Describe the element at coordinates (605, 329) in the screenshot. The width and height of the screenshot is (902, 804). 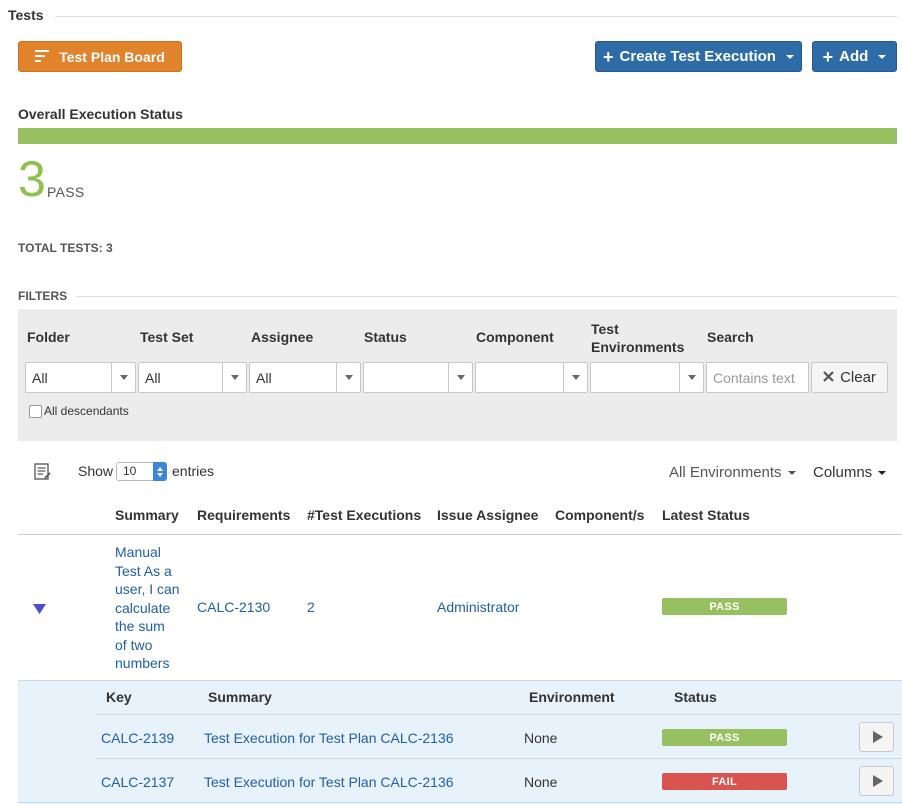
I see `filter-label-test-environments-line1: Test` at that location.